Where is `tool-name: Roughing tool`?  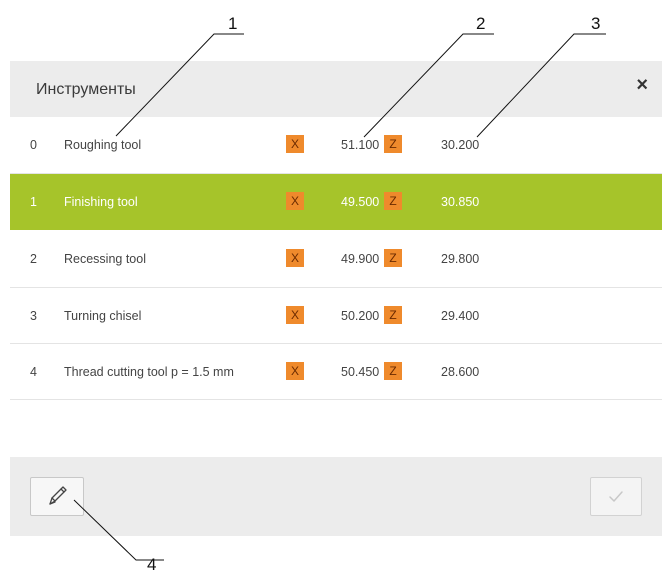 tool-name: Roughing tool is located at coordinates (103, 145).